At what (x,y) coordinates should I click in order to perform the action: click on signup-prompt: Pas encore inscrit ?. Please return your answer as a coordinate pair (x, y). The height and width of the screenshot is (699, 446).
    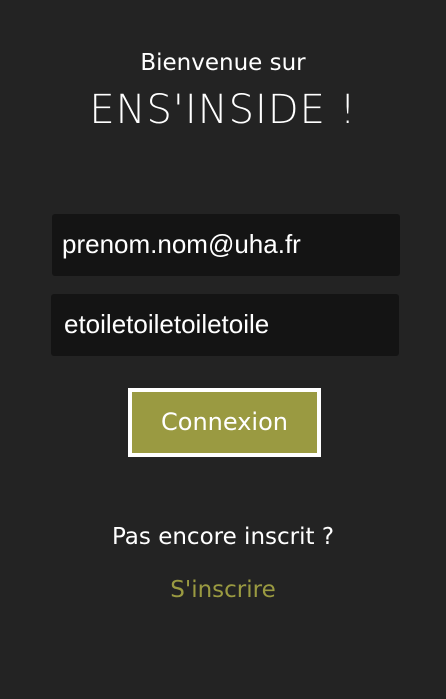
    Looking at the image, I should click on (223, 537).